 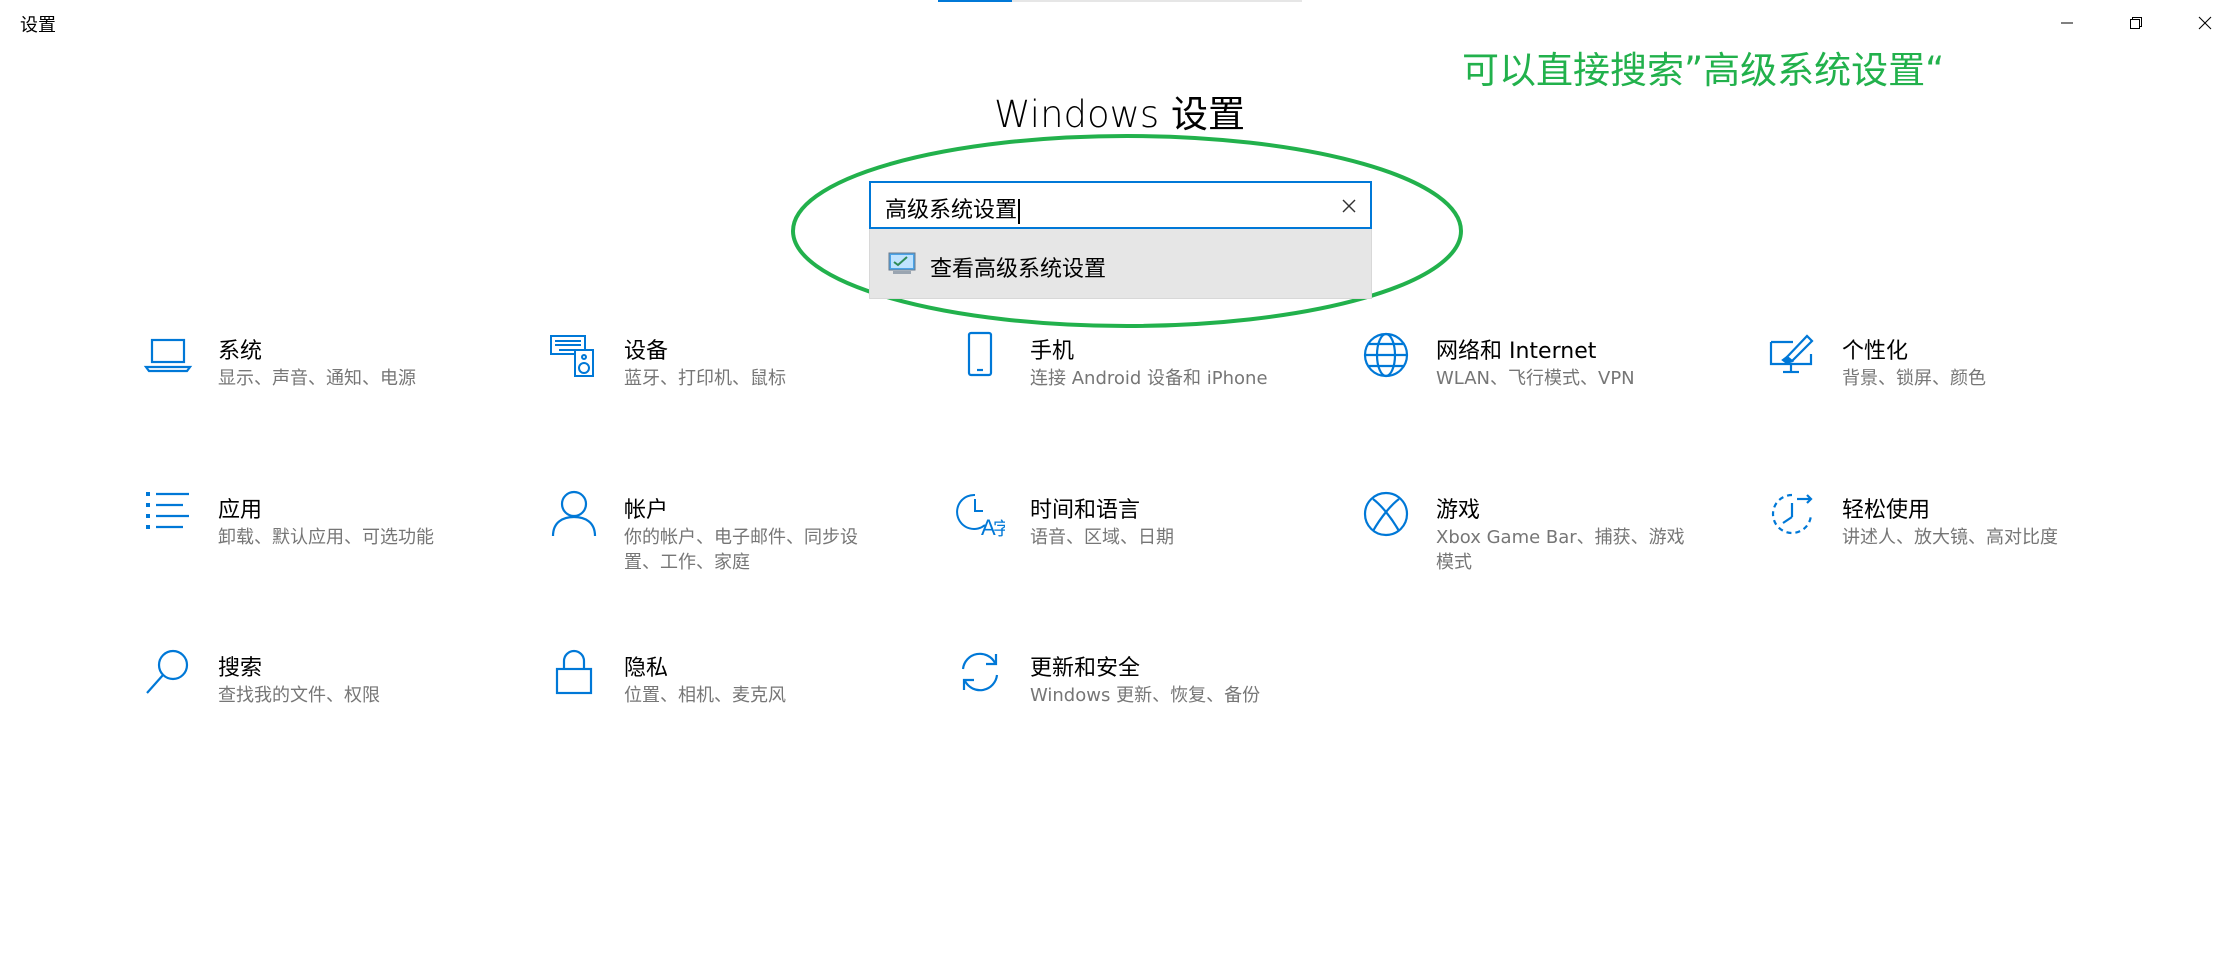 What do you see at coordinates (1120, 264) in the screenshot?
I see `search-suggestion-item: 查看高级系统设置` at bounding box center [1120, 264].